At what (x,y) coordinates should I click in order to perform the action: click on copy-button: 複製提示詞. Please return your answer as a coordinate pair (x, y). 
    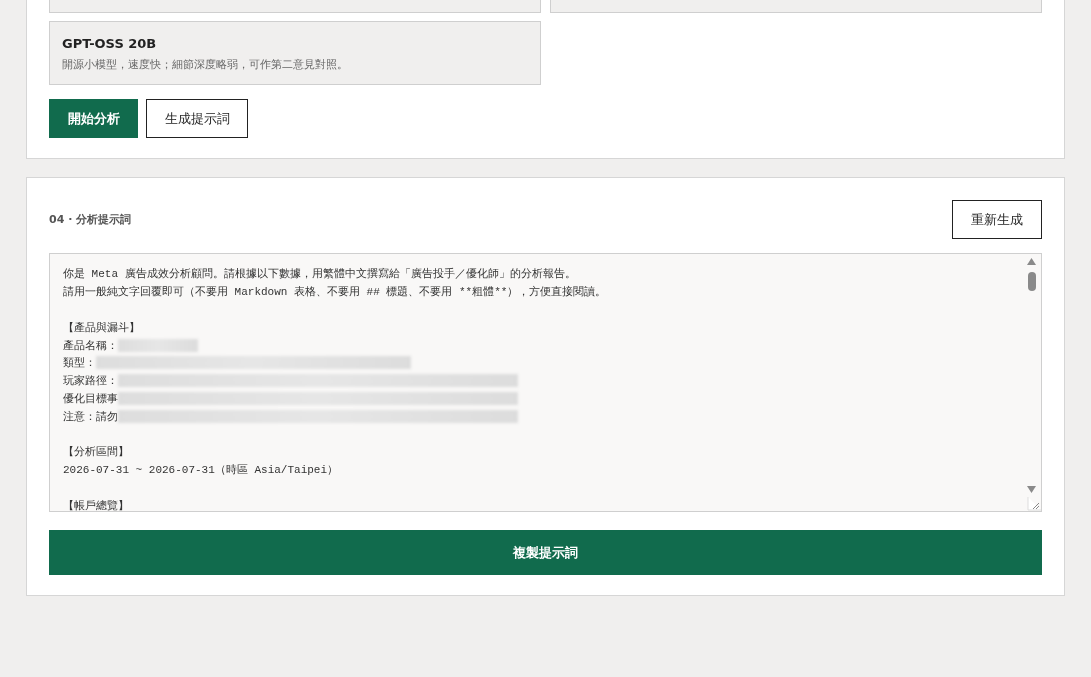
    Looking at the image, I should click on (545, 552).